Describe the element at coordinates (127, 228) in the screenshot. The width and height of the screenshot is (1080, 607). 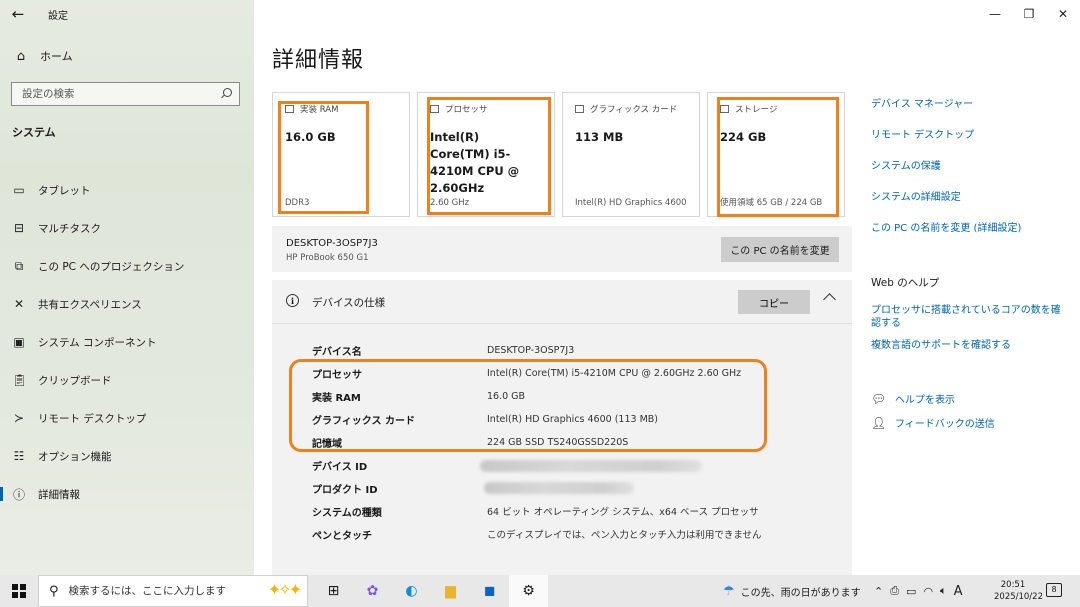
I see `sidebar-item-multitask: ⊟ マルチタスク` at that location.